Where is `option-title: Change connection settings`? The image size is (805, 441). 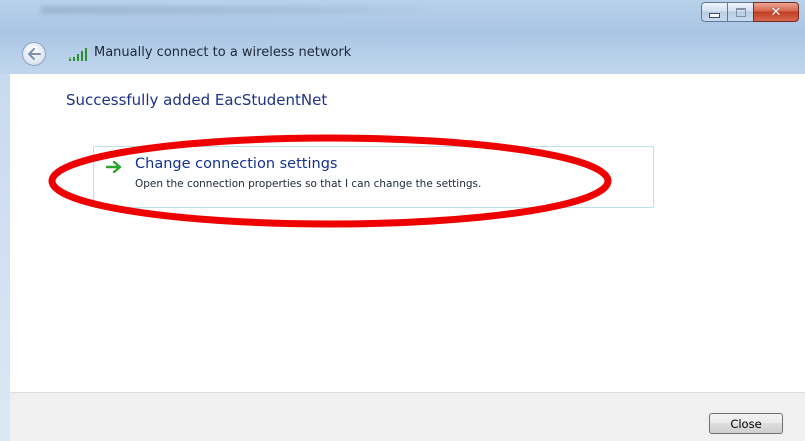 option-title: Change connection settings is located at coordinates (236, 164).